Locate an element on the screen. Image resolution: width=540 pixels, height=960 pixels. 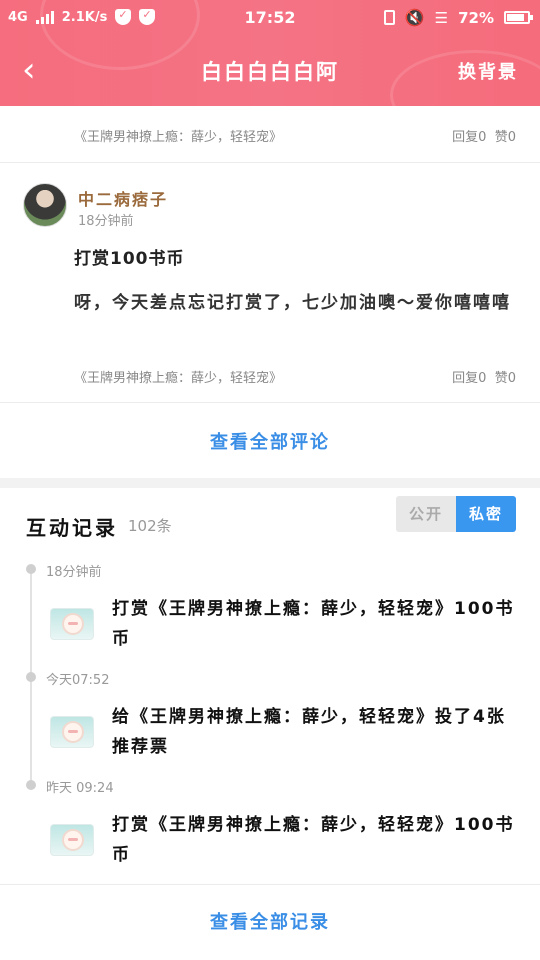
comment-username: 中二病痞子 is located at coordinates (123, 198).